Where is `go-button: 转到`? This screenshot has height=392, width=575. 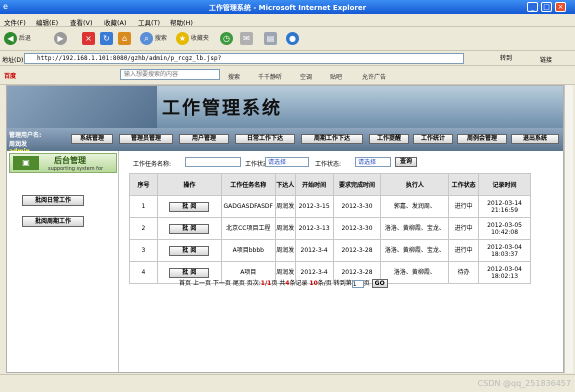
go-button: 转到 is located at coordinates (506, 57).